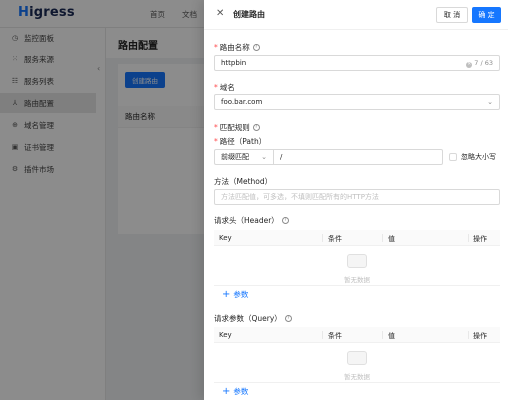 The width and height of the screenshot is (508, 400). What do you see at coordinates (224, 87) in the screenshot?
I see `domain-label: * 域名` at bounding box center [224, 87].